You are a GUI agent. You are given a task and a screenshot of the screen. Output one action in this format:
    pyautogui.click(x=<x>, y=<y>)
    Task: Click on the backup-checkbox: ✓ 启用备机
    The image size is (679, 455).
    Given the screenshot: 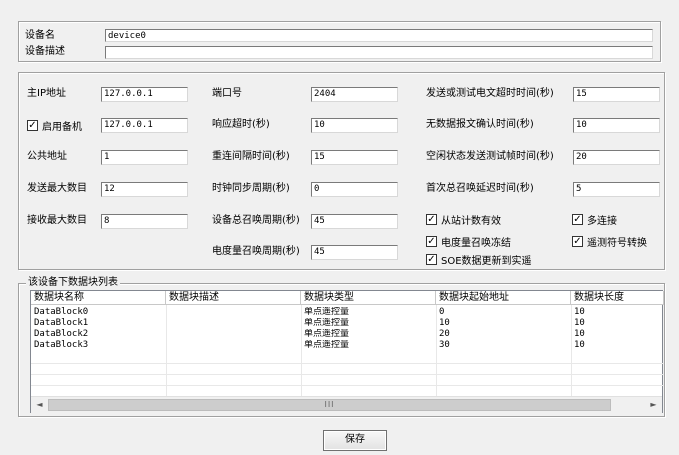 What is the action you would take?
    pyautogui.click(x=54, y=125)
    